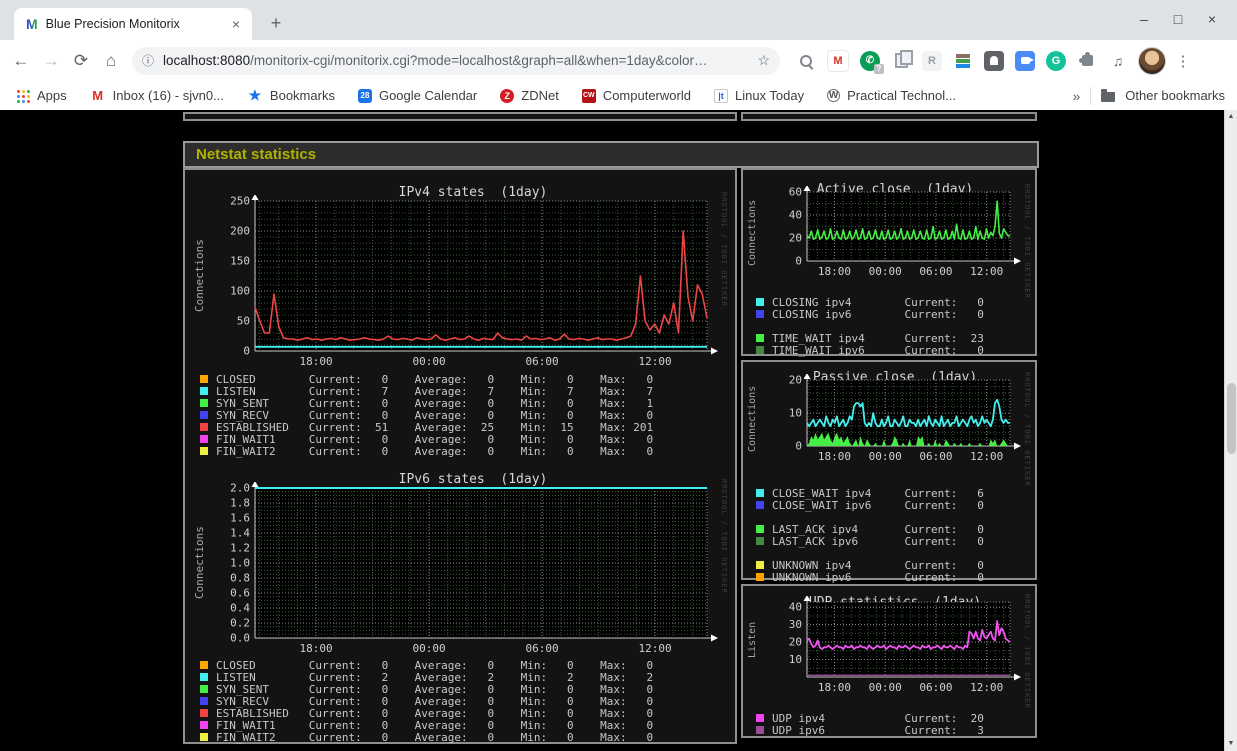  I want to click on maximize-button: □, so click(1178, 20).